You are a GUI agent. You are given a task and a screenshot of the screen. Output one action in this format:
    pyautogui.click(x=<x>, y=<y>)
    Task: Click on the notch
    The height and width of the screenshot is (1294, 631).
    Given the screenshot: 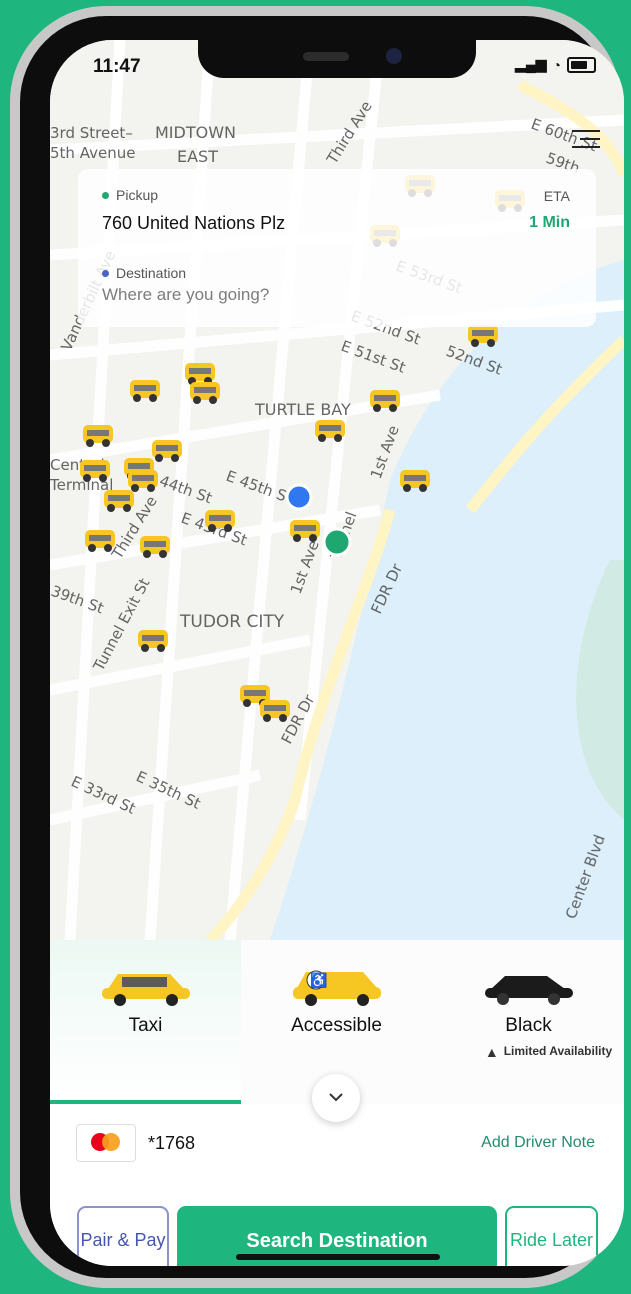 What is the action you would take?
    pyautogui.click(x=337, y=59)
    